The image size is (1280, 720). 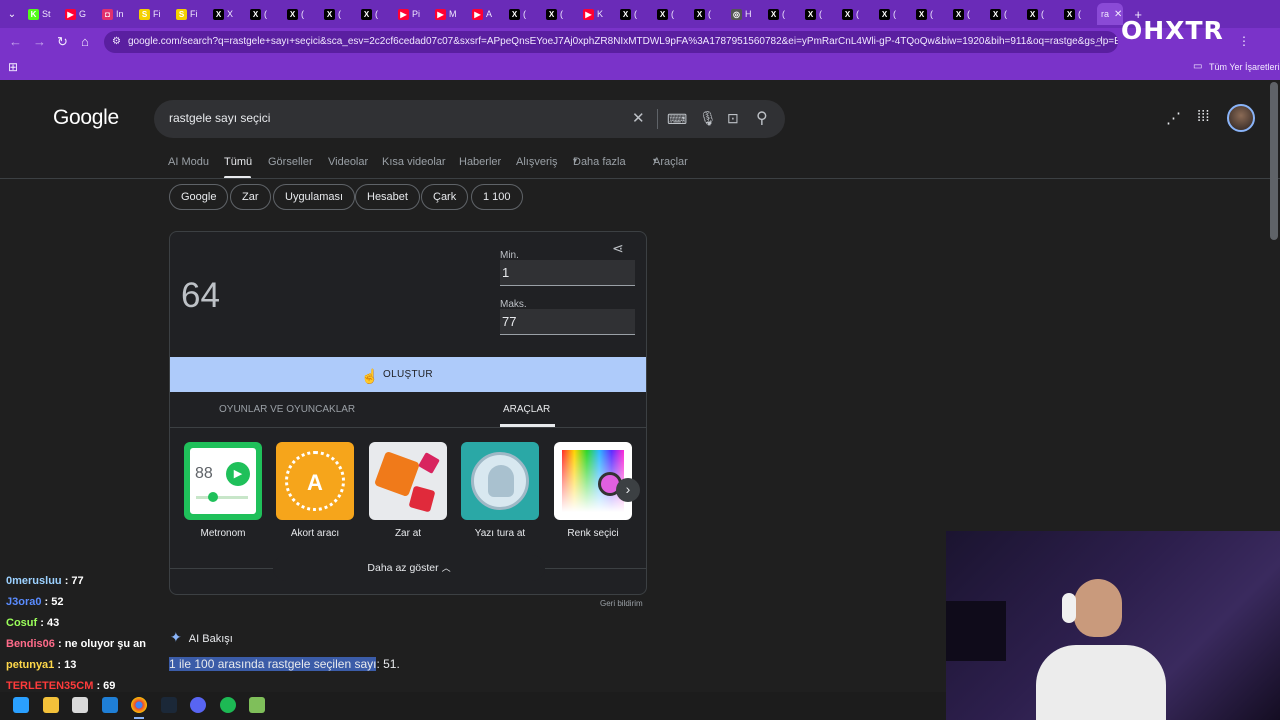 I want to click on steam-icon, so click(x=169, y=705).